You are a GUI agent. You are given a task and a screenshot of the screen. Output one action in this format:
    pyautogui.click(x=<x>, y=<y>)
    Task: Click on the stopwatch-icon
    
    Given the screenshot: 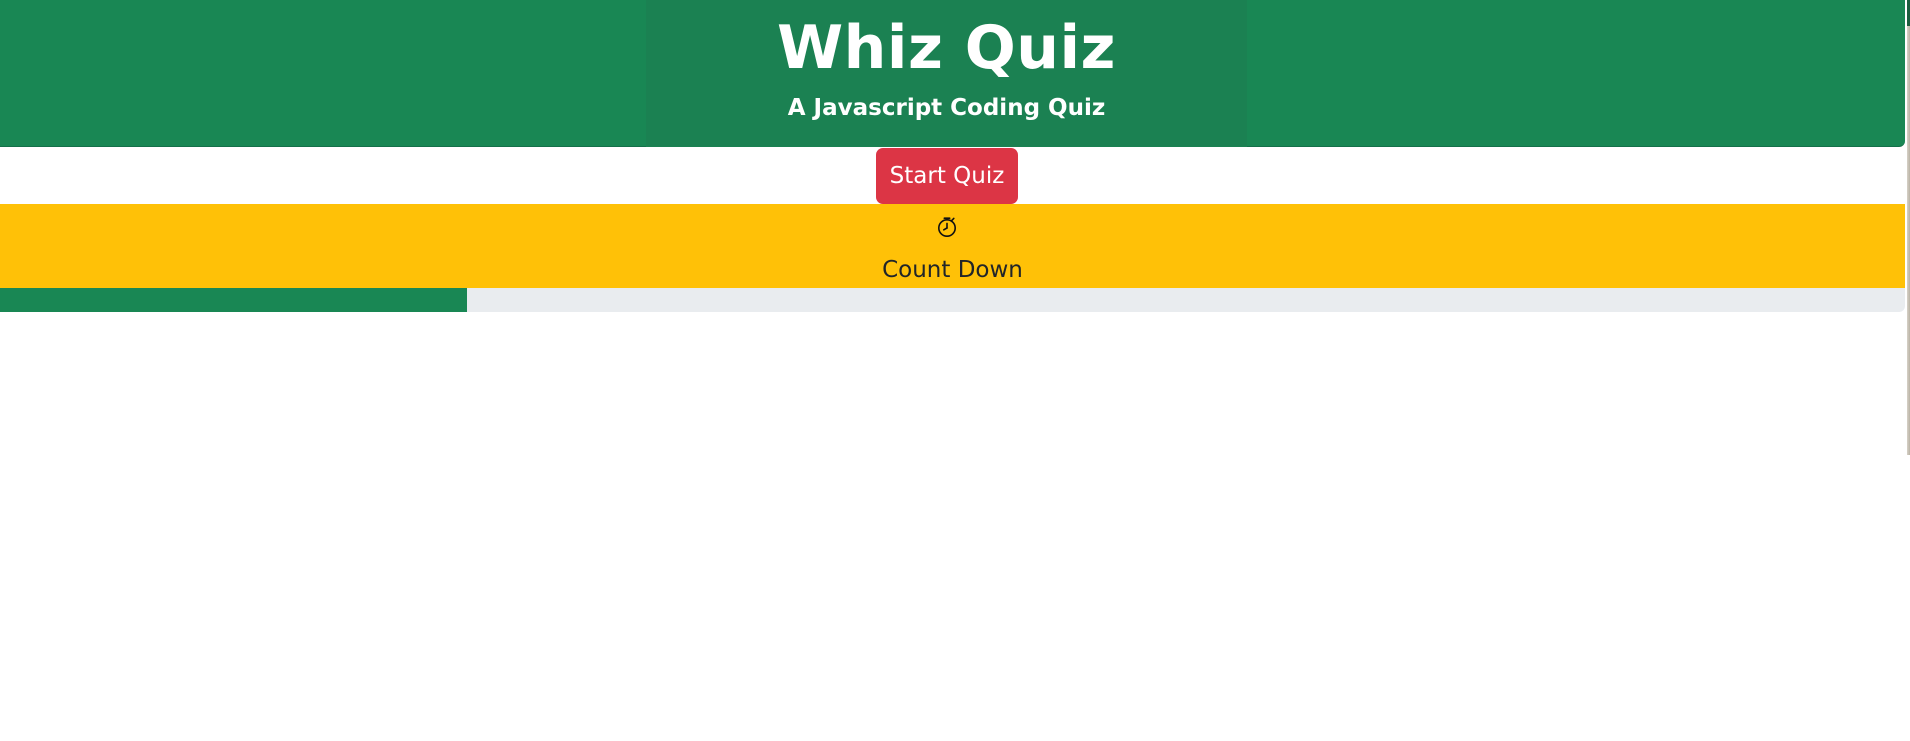 What is the action you would take?
    pyautogui.click(x=947, y=227)
    